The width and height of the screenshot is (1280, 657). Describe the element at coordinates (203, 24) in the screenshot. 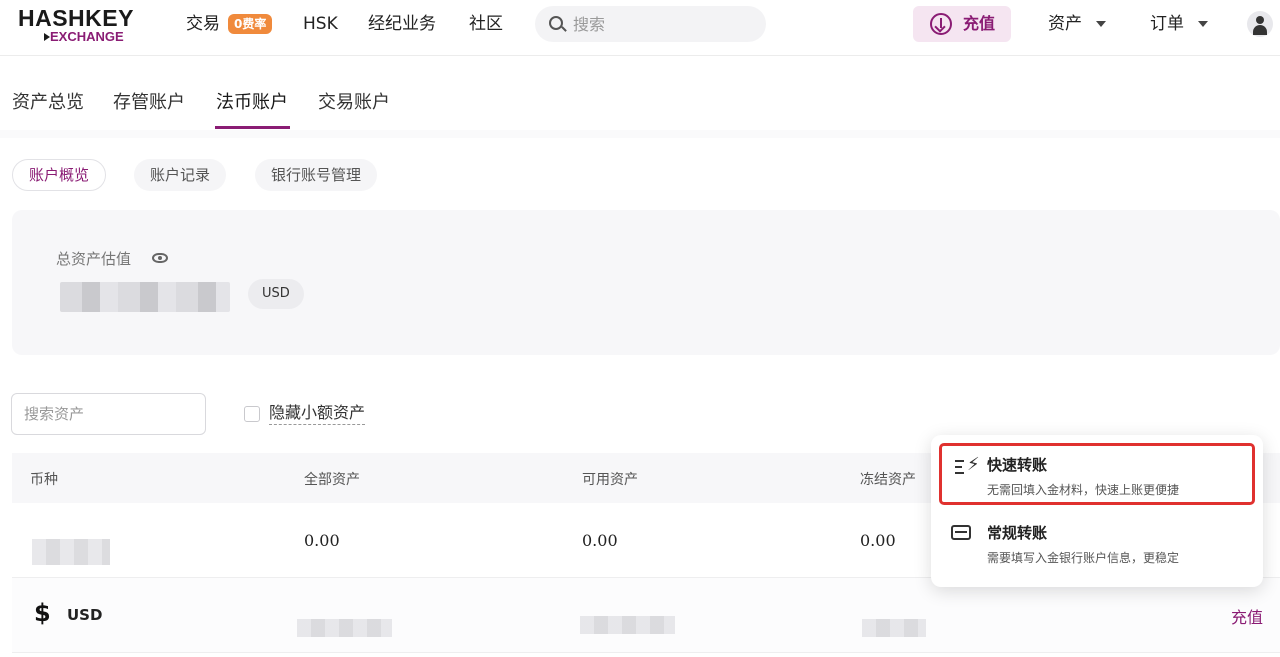

I see `nav-trade: 交易` at that location.